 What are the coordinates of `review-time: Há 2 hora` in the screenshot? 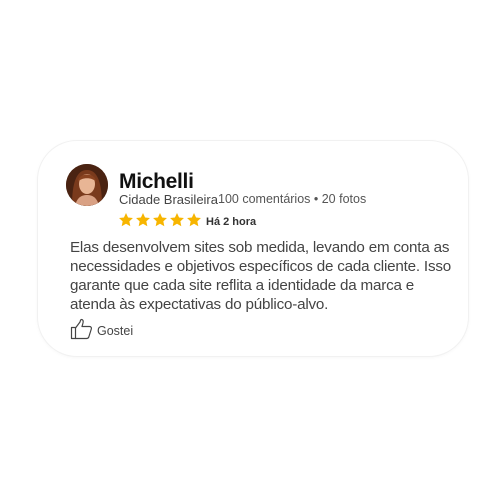 It's located at (231, 222).